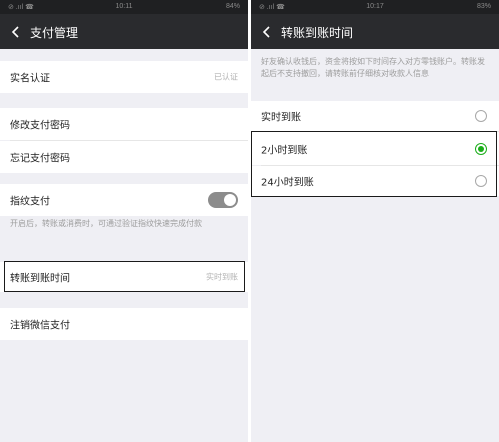  I want to click on fingerprint-toggle, so click(223, 200).